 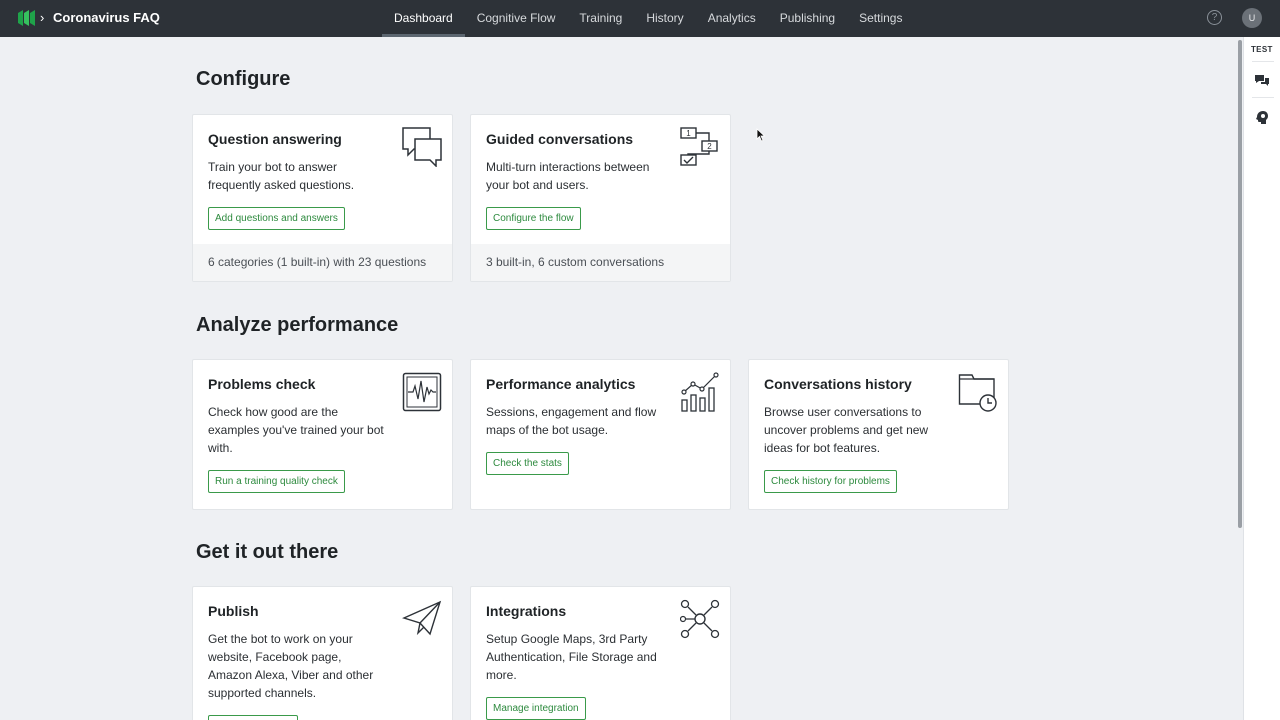 I want to click on brain-icon, so click(x=1262, y=118).